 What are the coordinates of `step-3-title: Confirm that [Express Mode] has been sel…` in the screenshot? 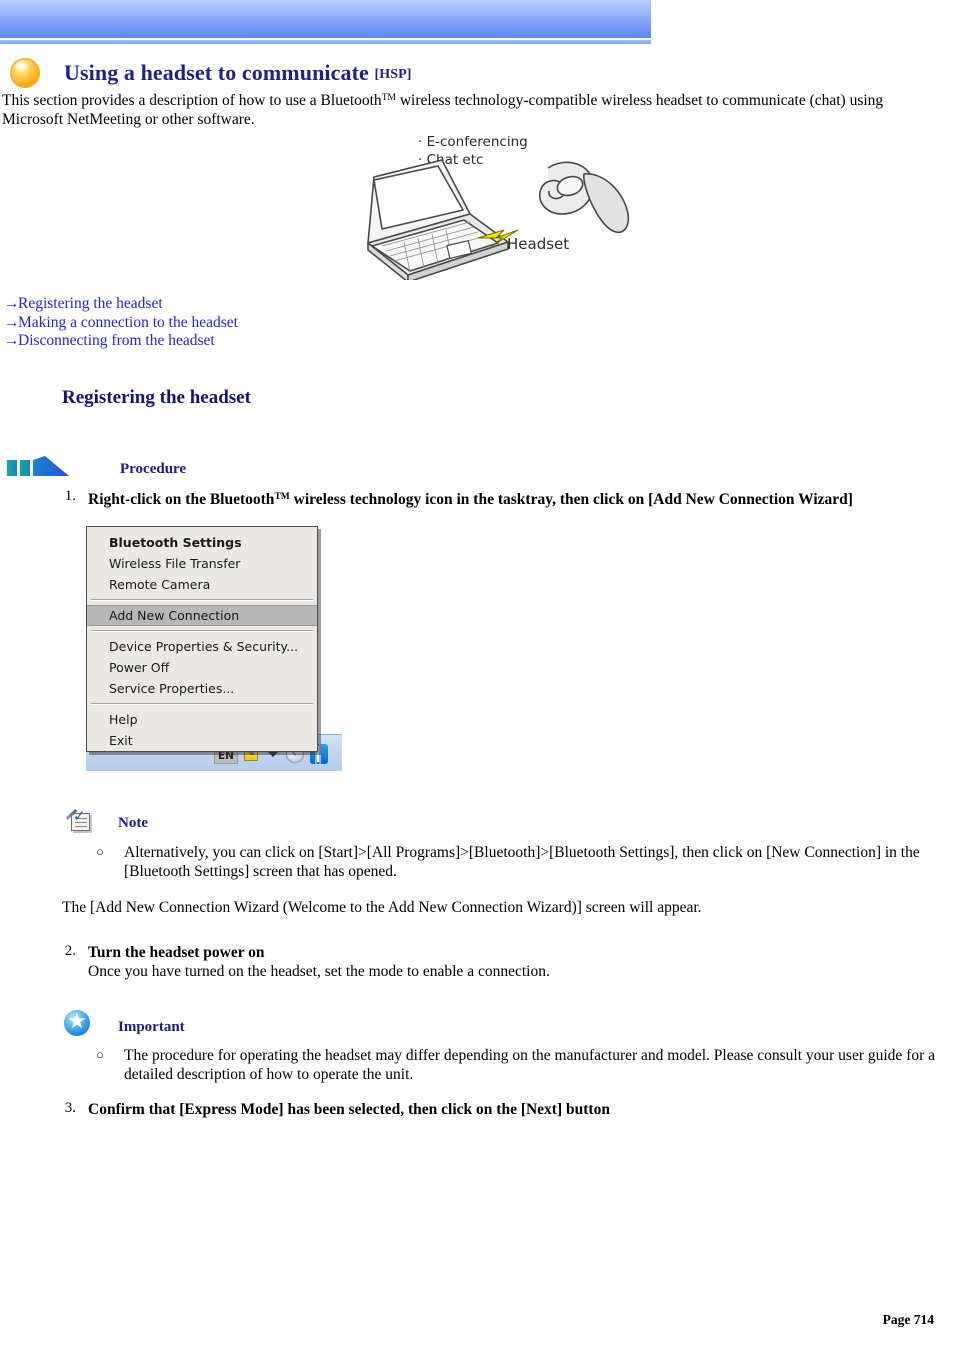 It's located at (349, 1109).